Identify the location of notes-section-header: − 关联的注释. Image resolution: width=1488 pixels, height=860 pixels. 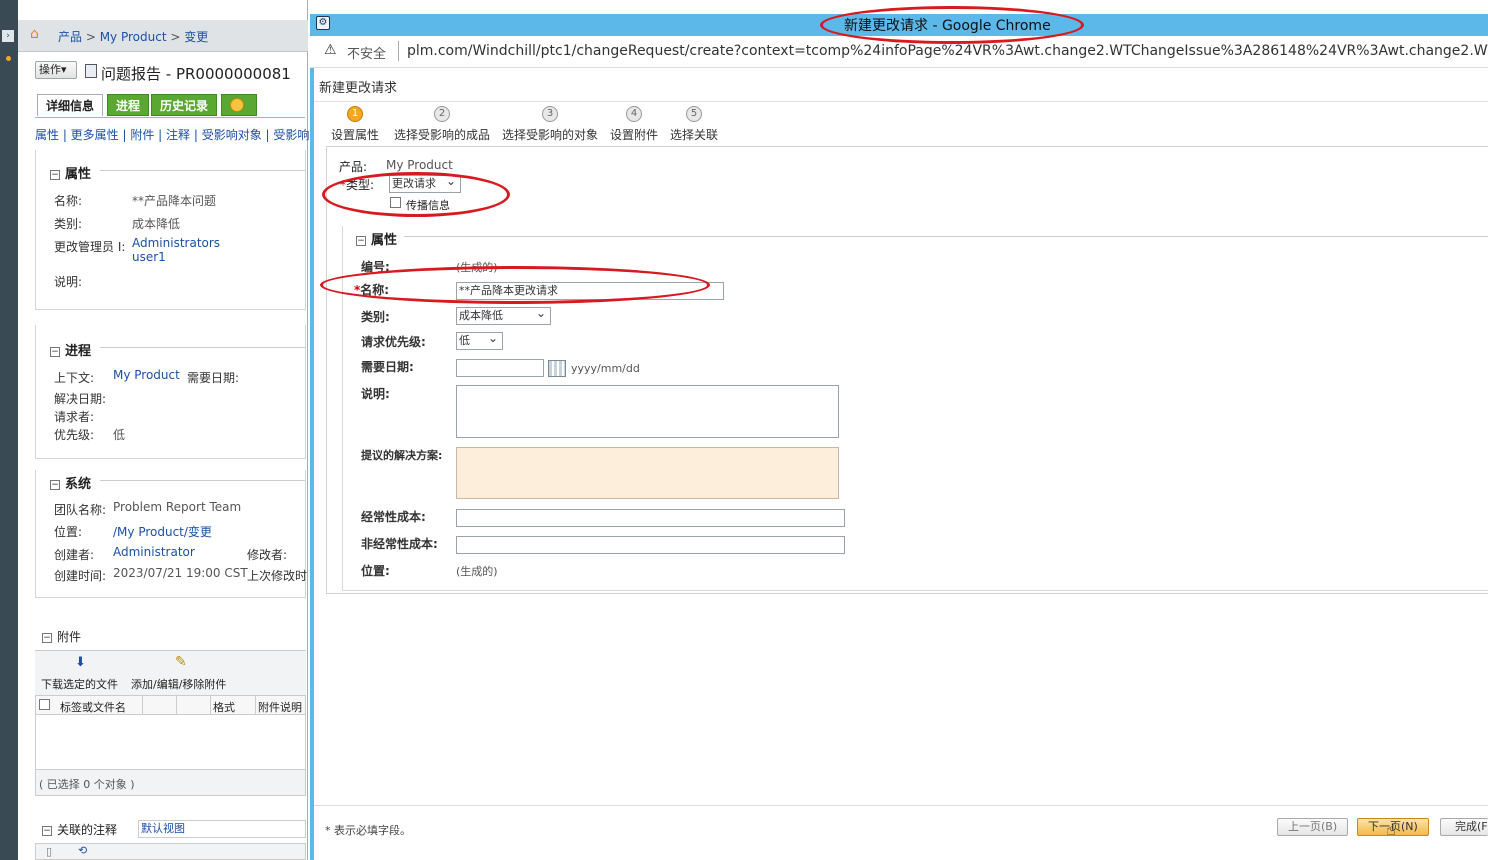
(79, 829).